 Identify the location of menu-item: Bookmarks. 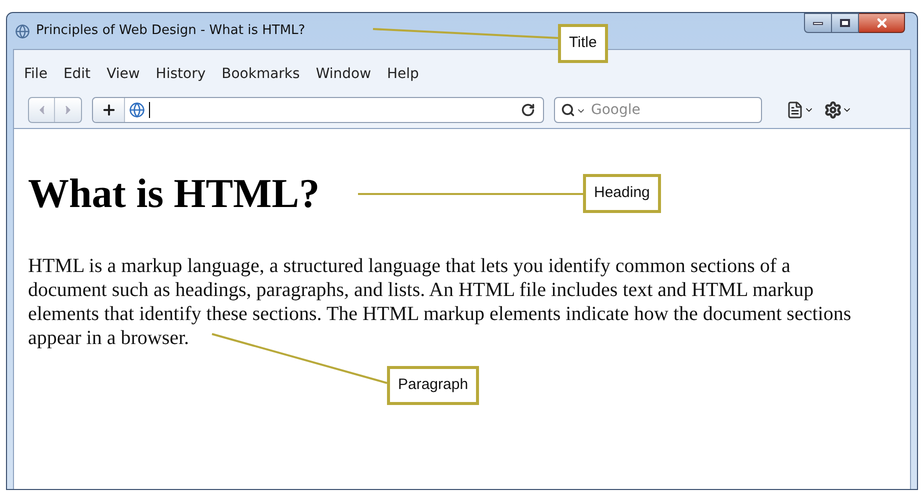
(261, 74).